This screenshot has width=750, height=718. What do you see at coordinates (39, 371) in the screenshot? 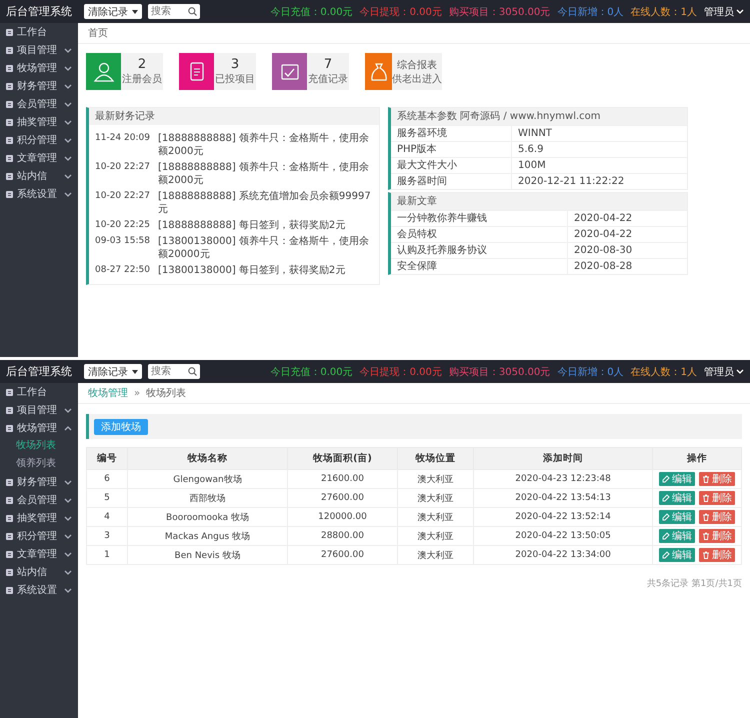
I see `app-title: 后台管理系统` at bounding box center [39, 371].